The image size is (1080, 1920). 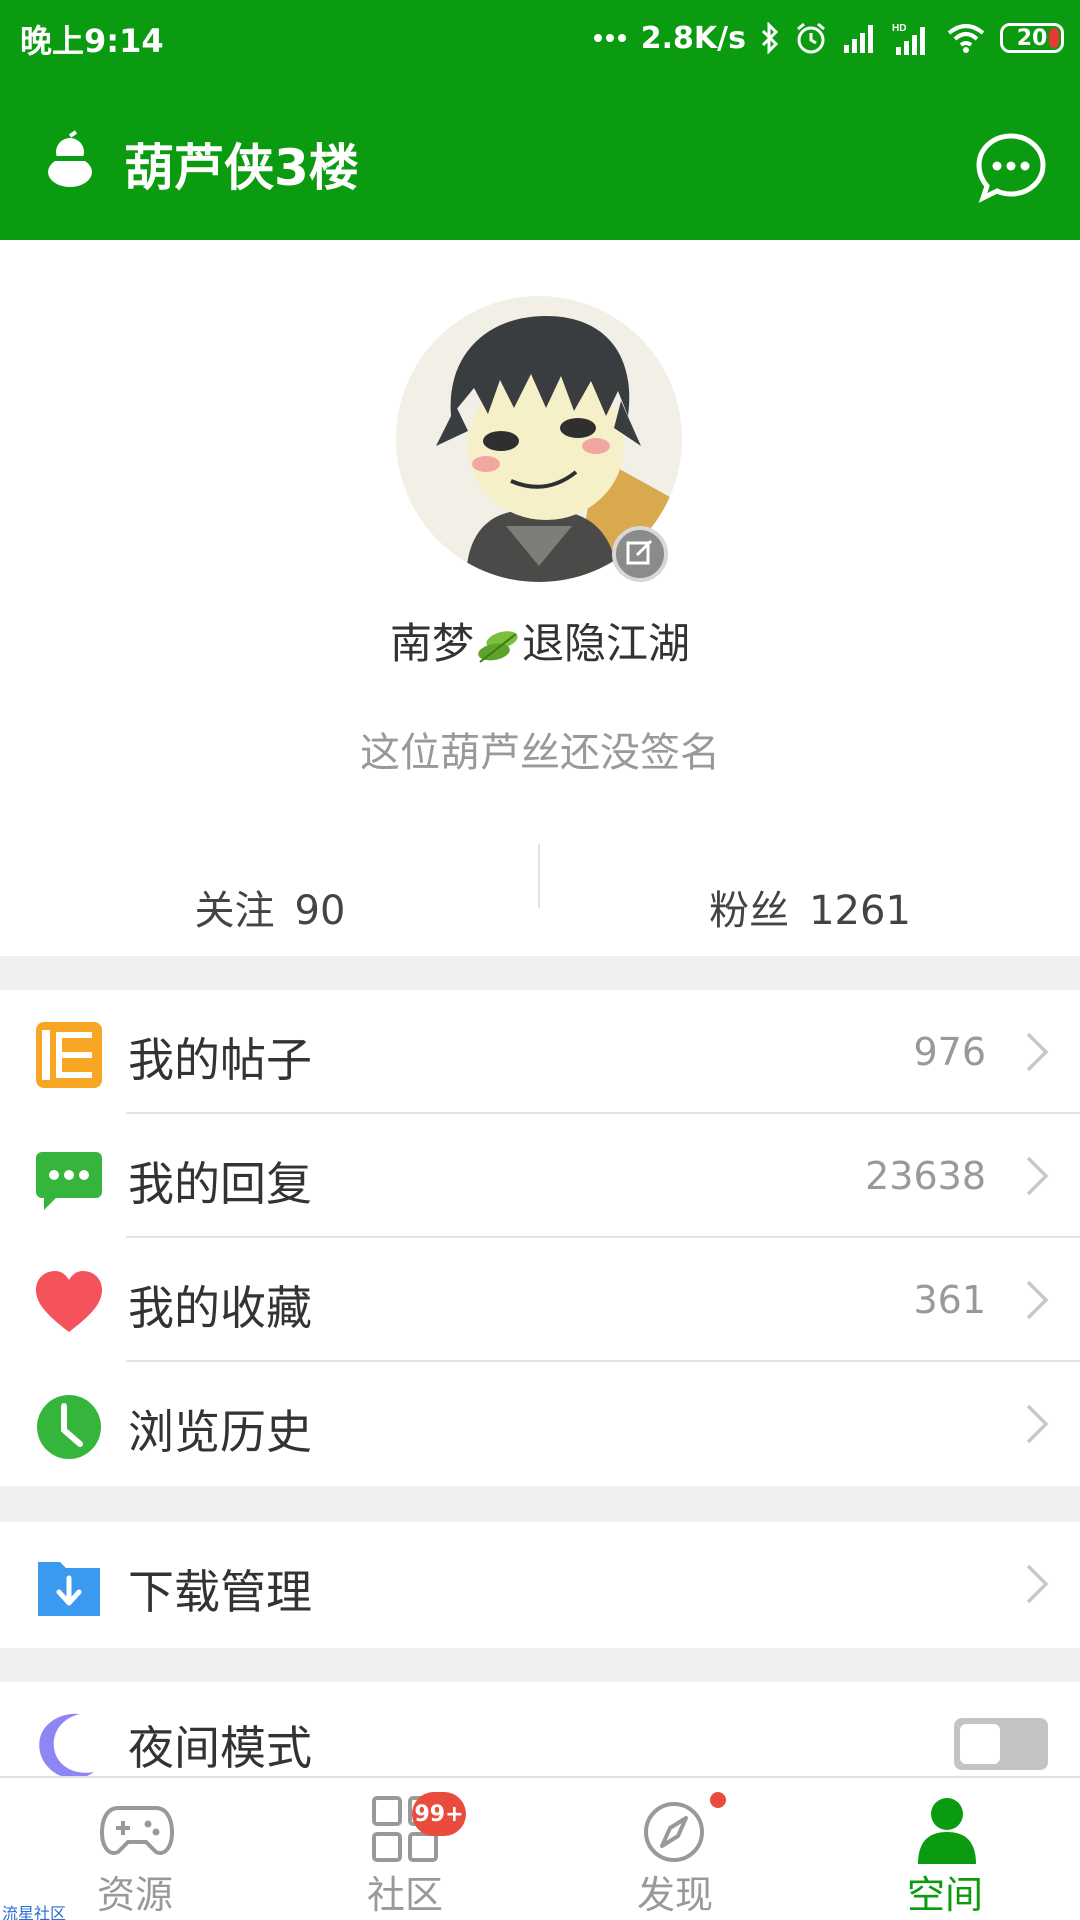 I want to click on gourd-logo-icon, so click(x=70, y=160).